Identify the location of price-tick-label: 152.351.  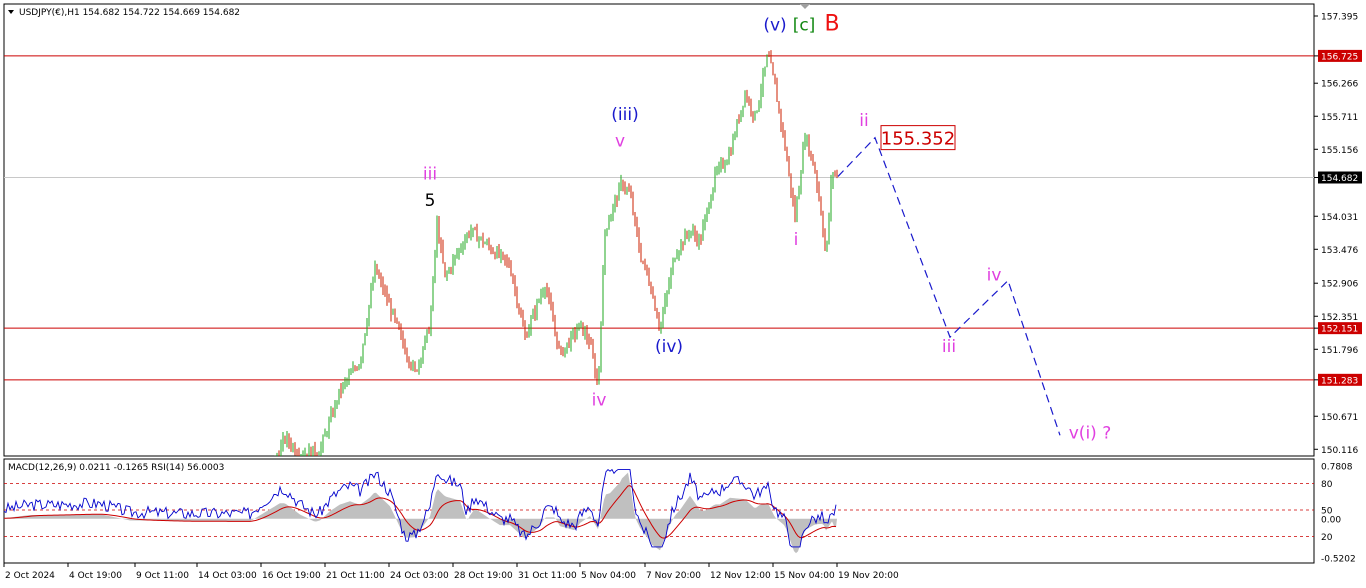
(1339, 318).